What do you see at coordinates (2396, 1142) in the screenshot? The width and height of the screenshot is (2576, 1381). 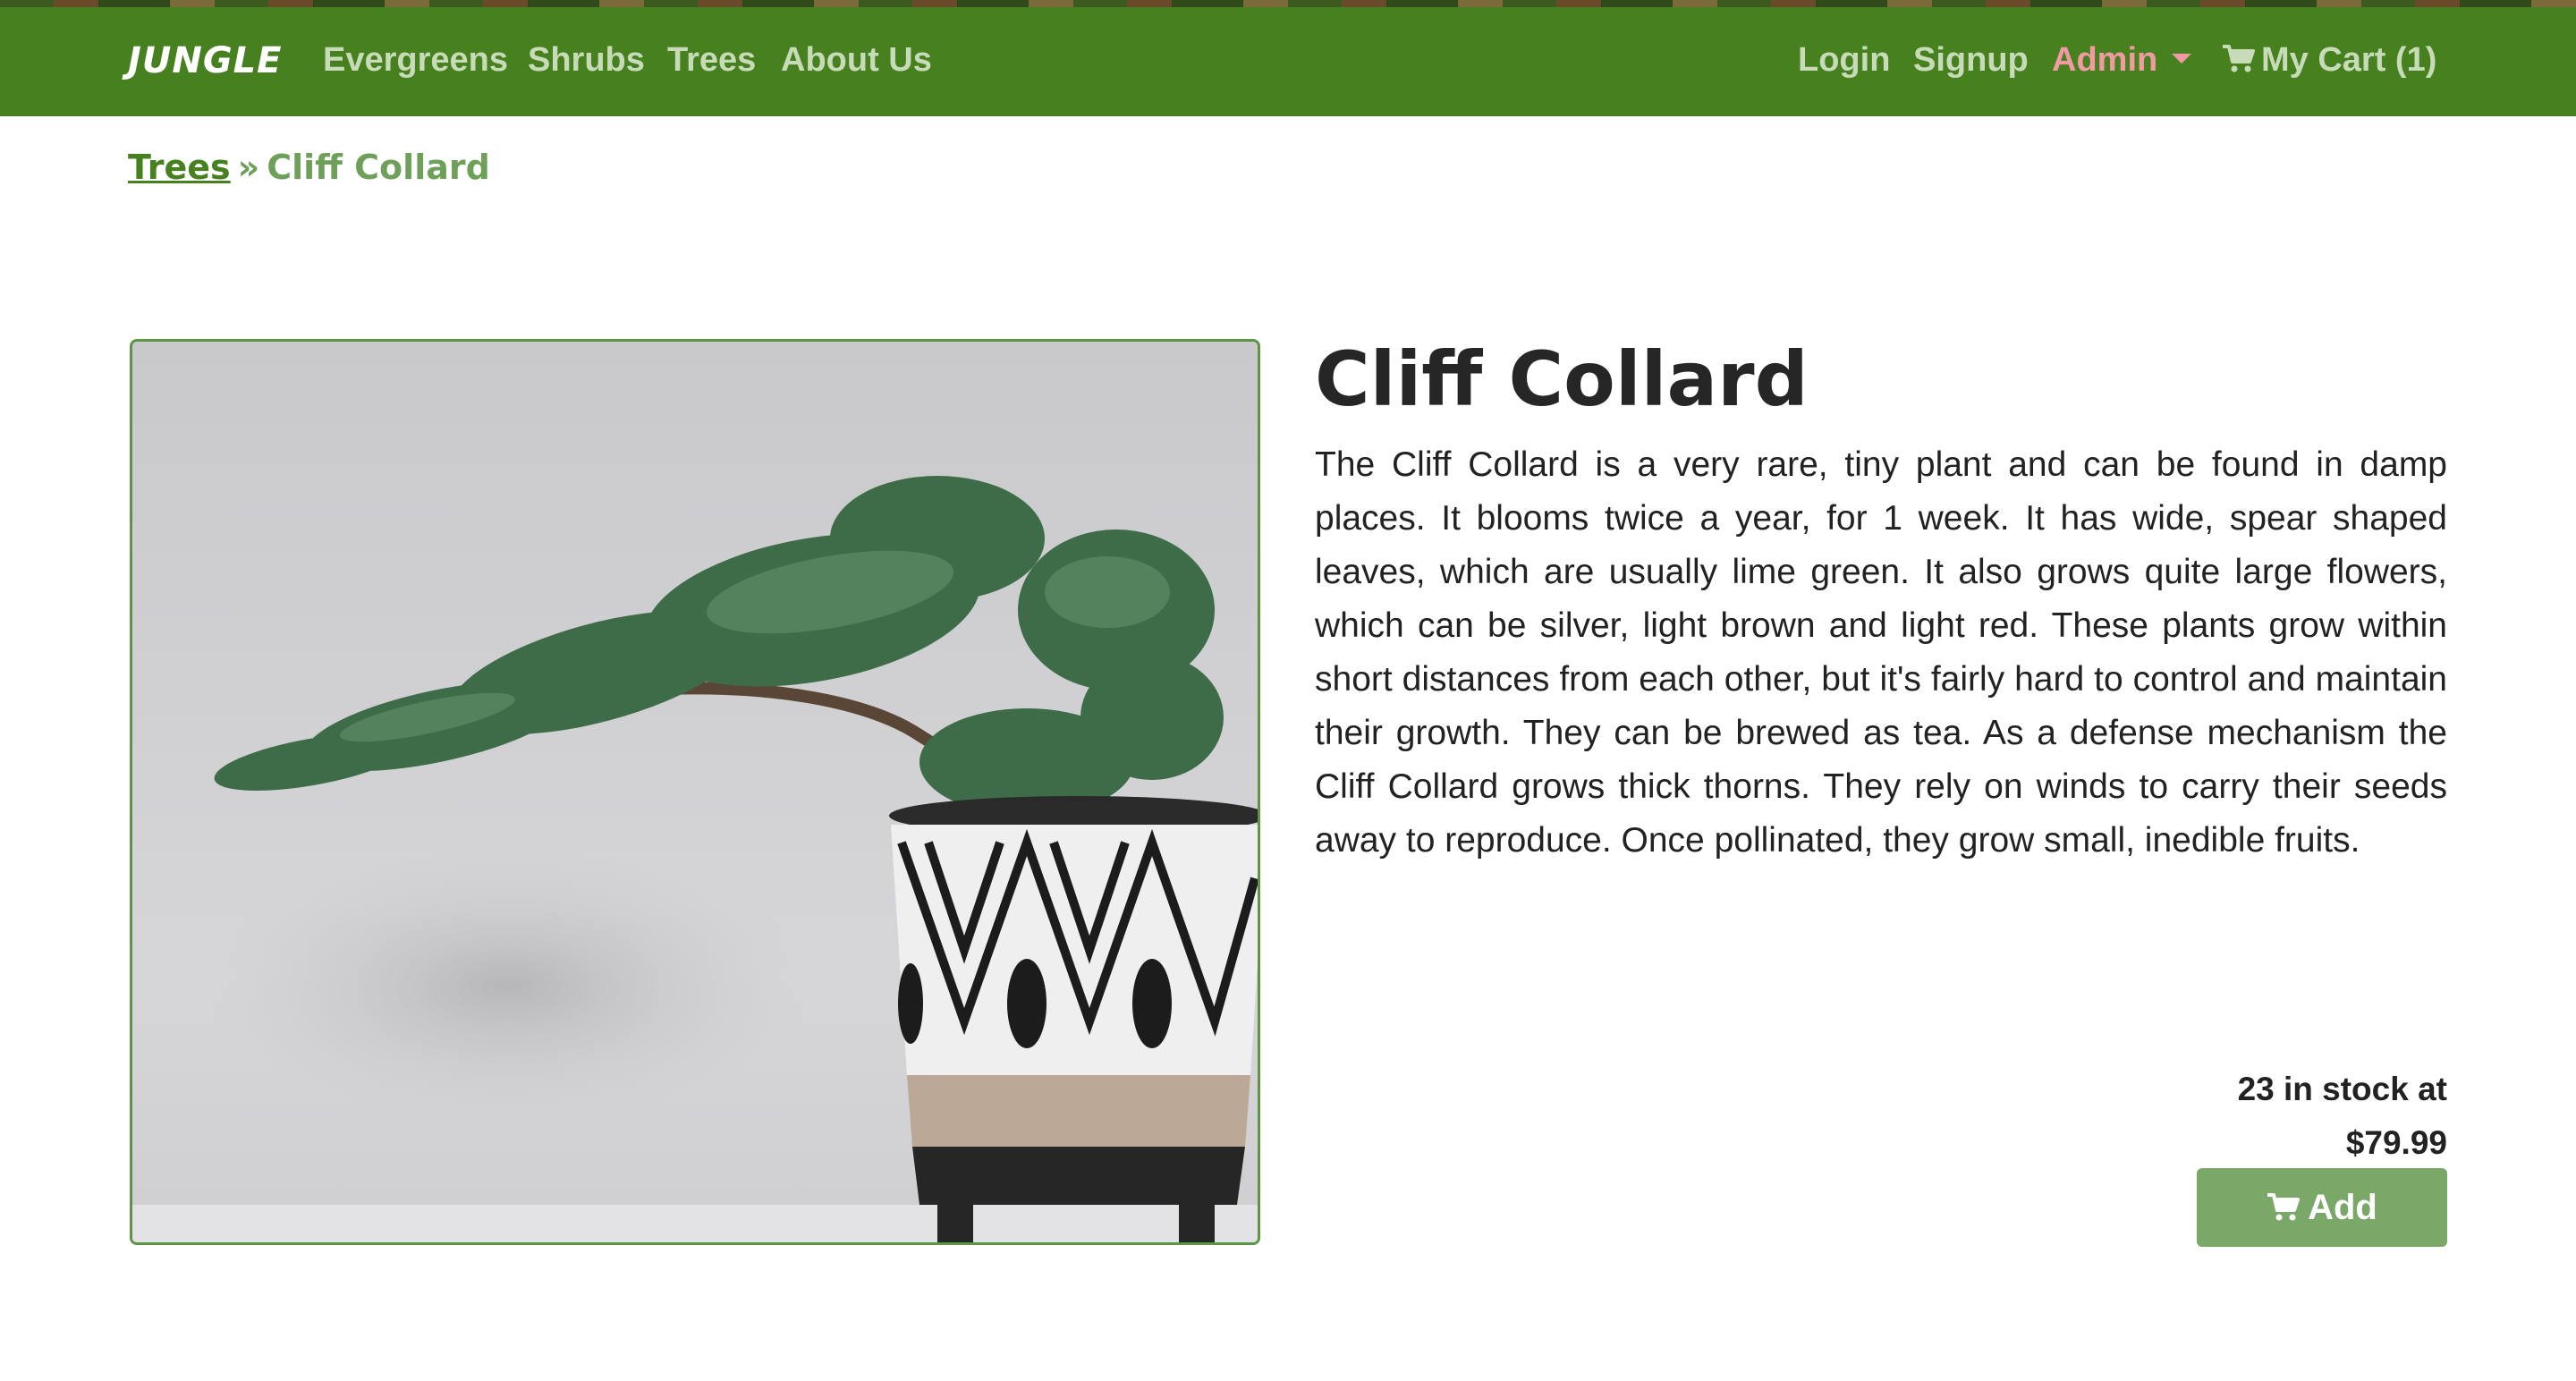 I see `product-price: $79.99` at bounding box center [2396, 1142].